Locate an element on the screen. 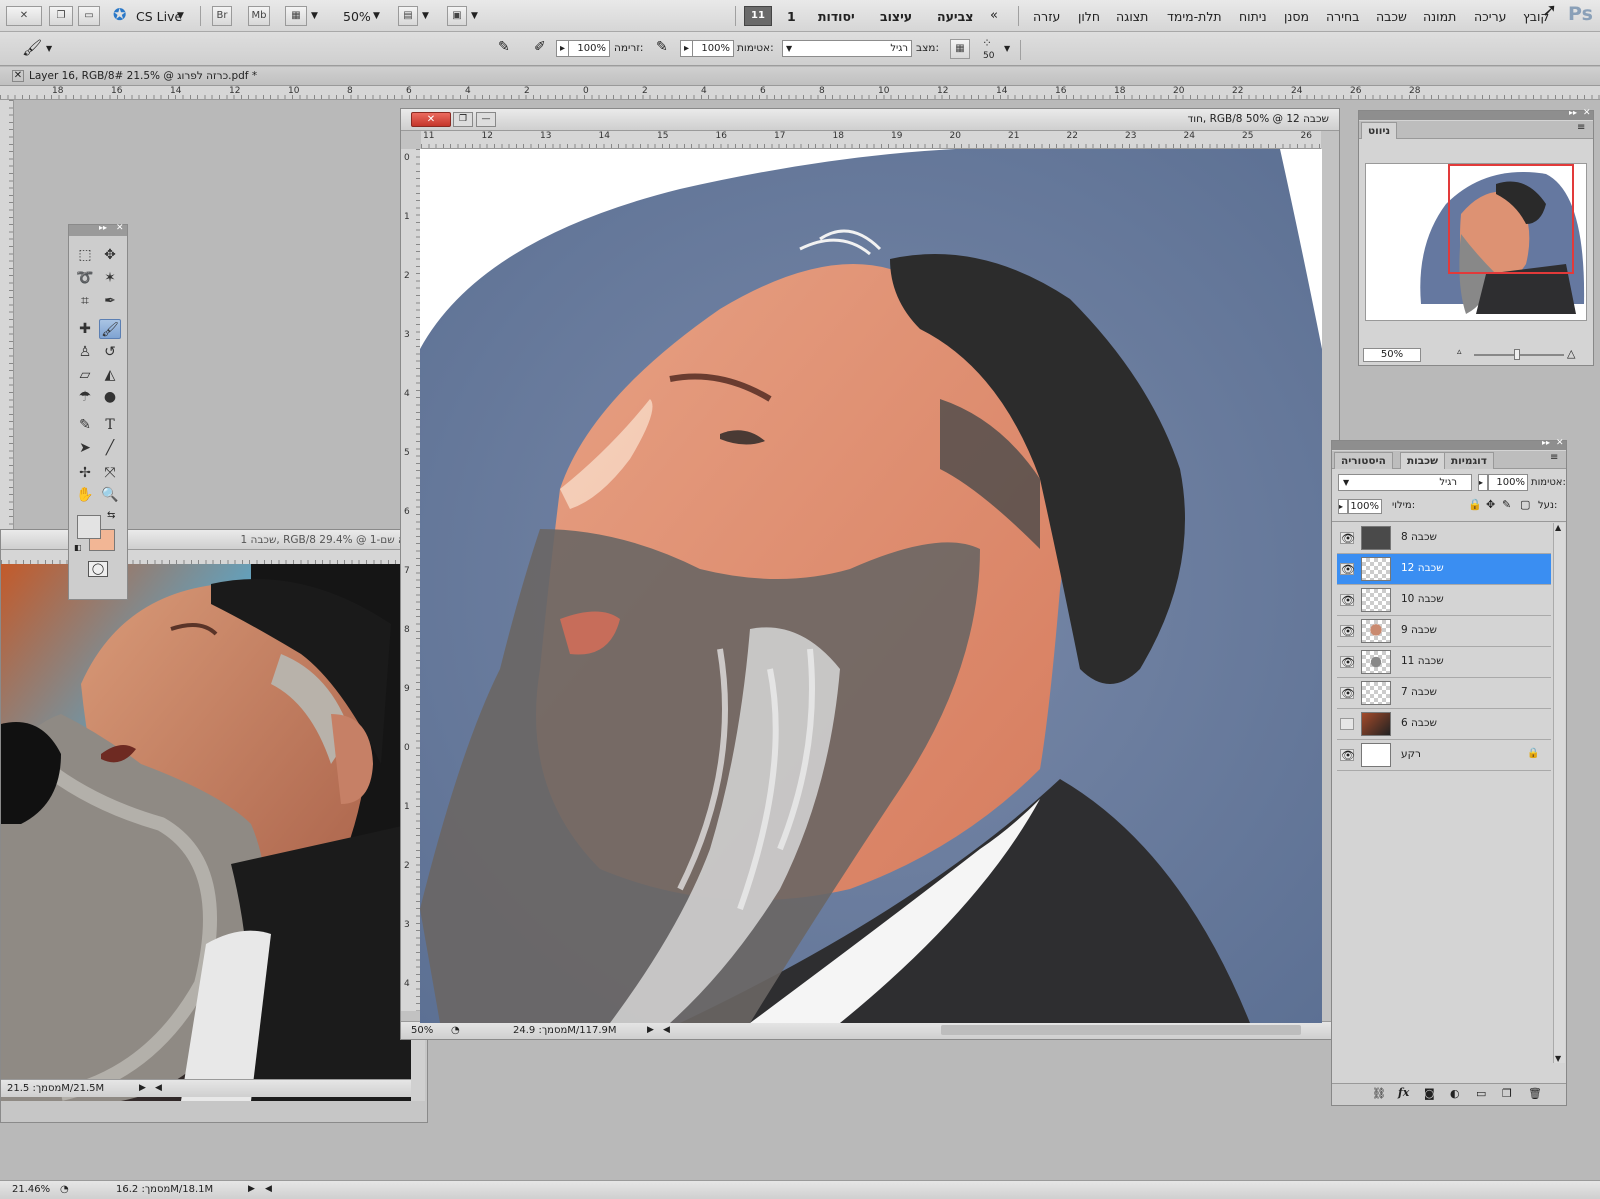 This screenshot has width=1600, height=1199. close-tab-icon: ✕ is located at coordinates (18, 76).